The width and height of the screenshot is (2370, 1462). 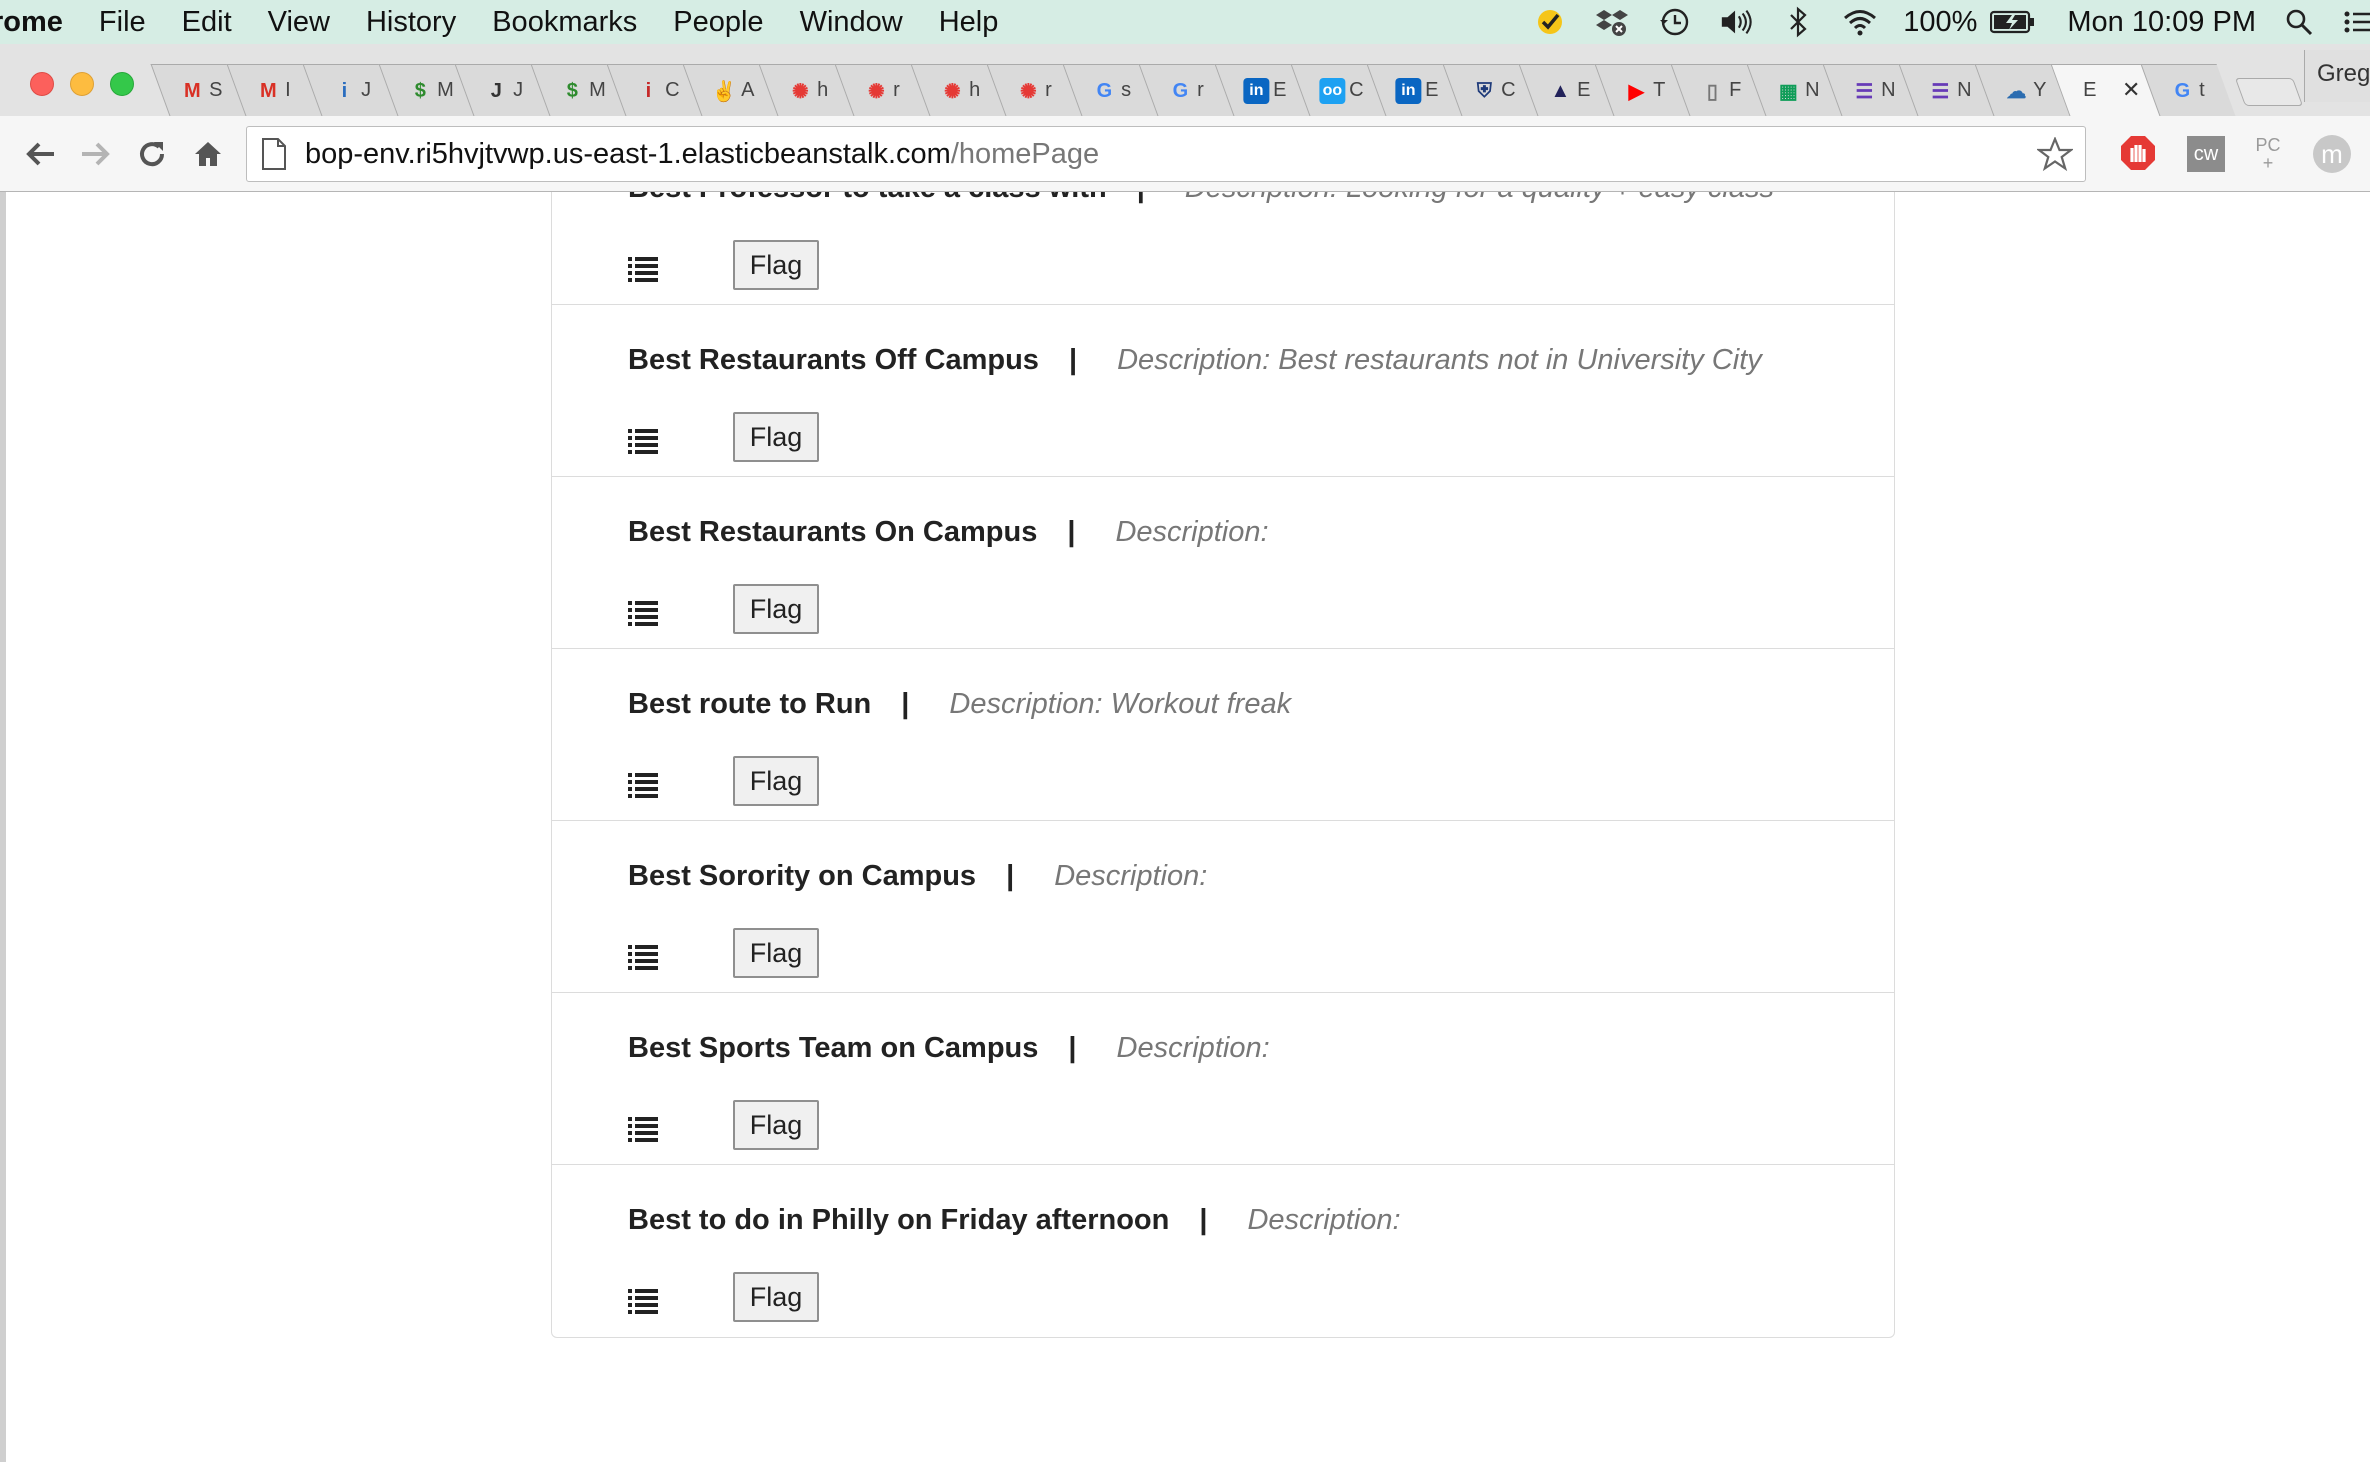 What do you see at coordinates (40, 154) in the screenshot?
I see `back-button` at bounding box center [40, 154].